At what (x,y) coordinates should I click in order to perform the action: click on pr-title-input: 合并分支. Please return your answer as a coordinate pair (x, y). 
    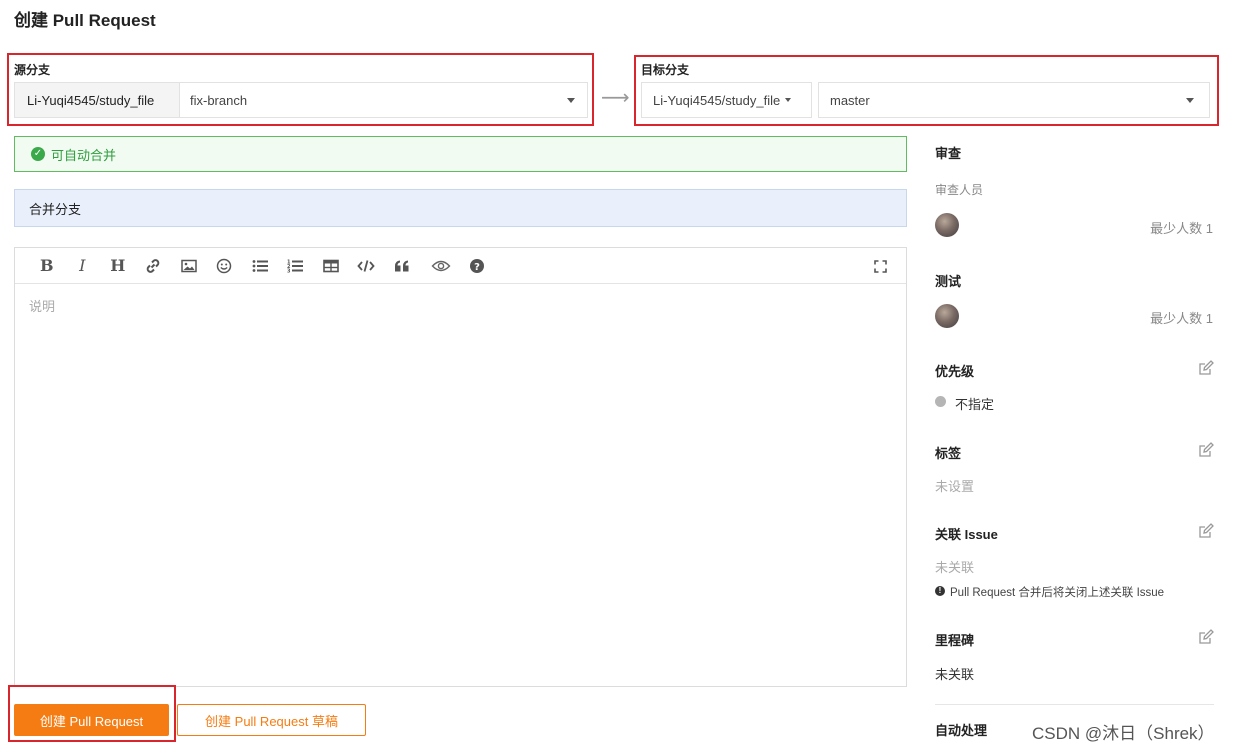
    Looking at the image, I should click on (460, 208).